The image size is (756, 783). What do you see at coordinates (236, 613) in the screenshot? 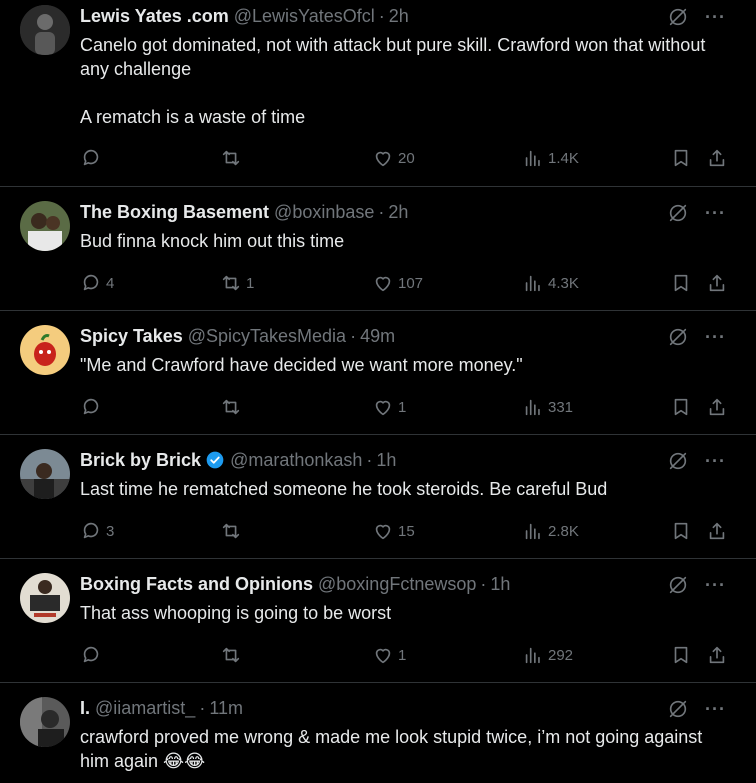
I see `tweet-text: That ass whooping is going to be worst` at bounding box center [236, 613].